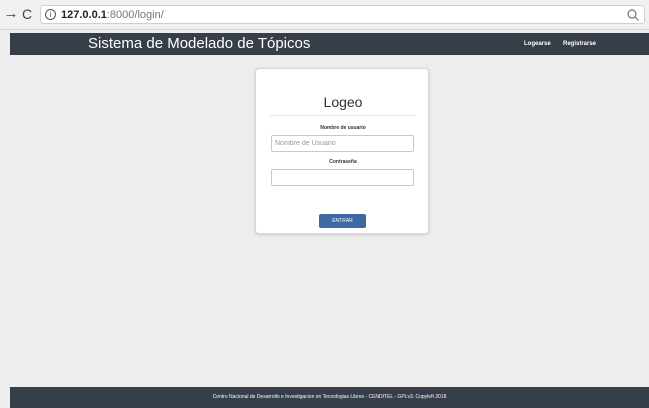 The width and height of the screenshot is (649, 408). Describe the element at coordinates (199, 44) in the screenshot. I see `brand-title: Sistema de Modelado de Tópicos` at that location.